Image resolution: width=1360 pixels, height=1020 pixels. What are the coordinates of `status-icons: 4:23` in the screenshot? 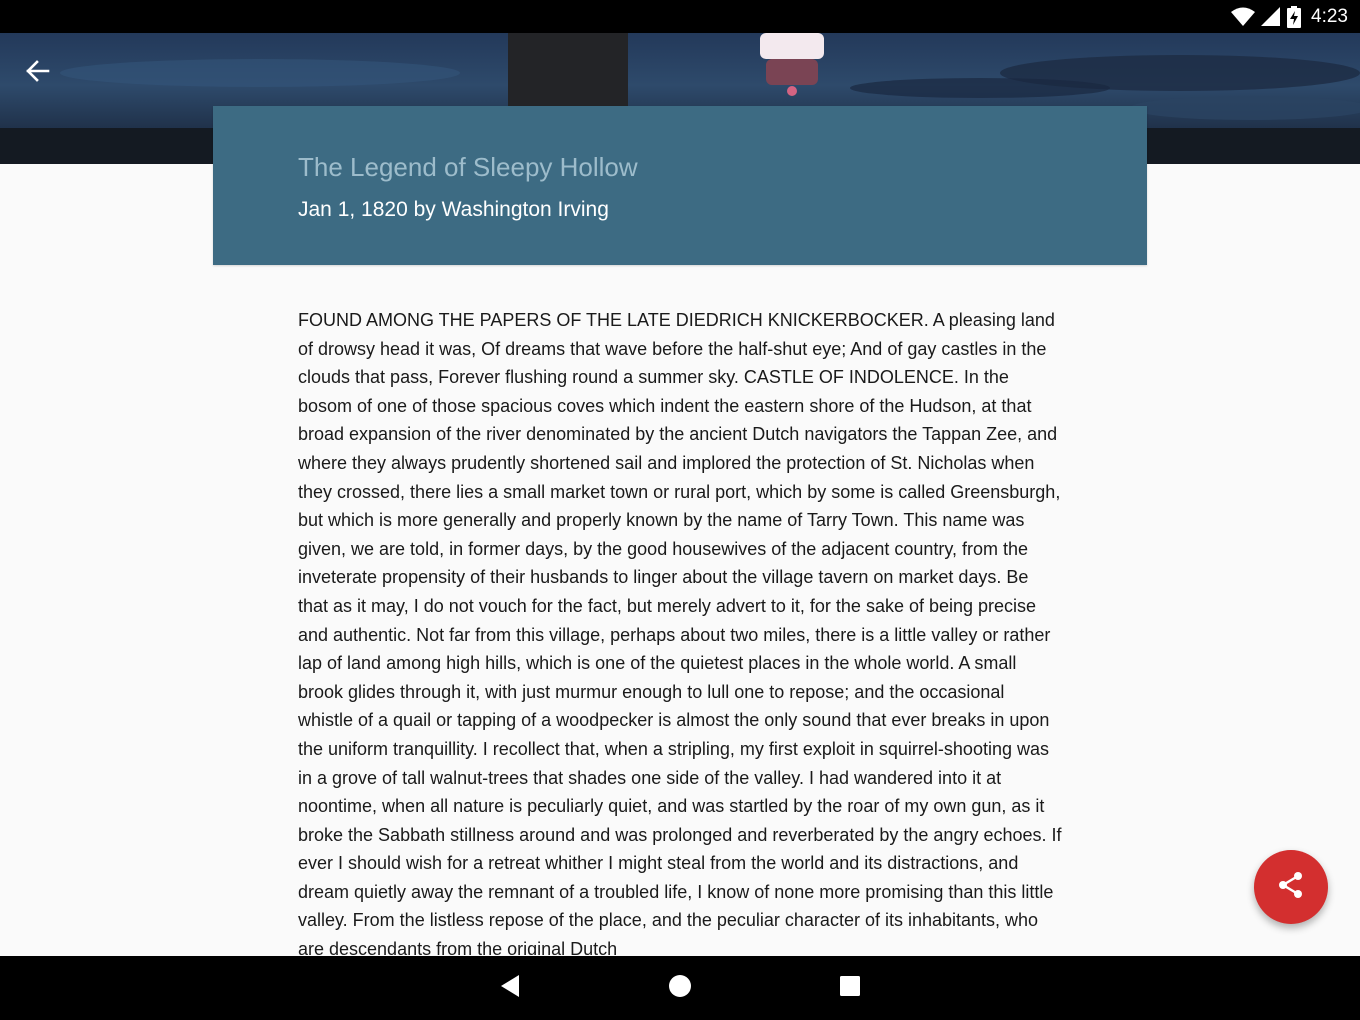 It's located at (1289, 16).